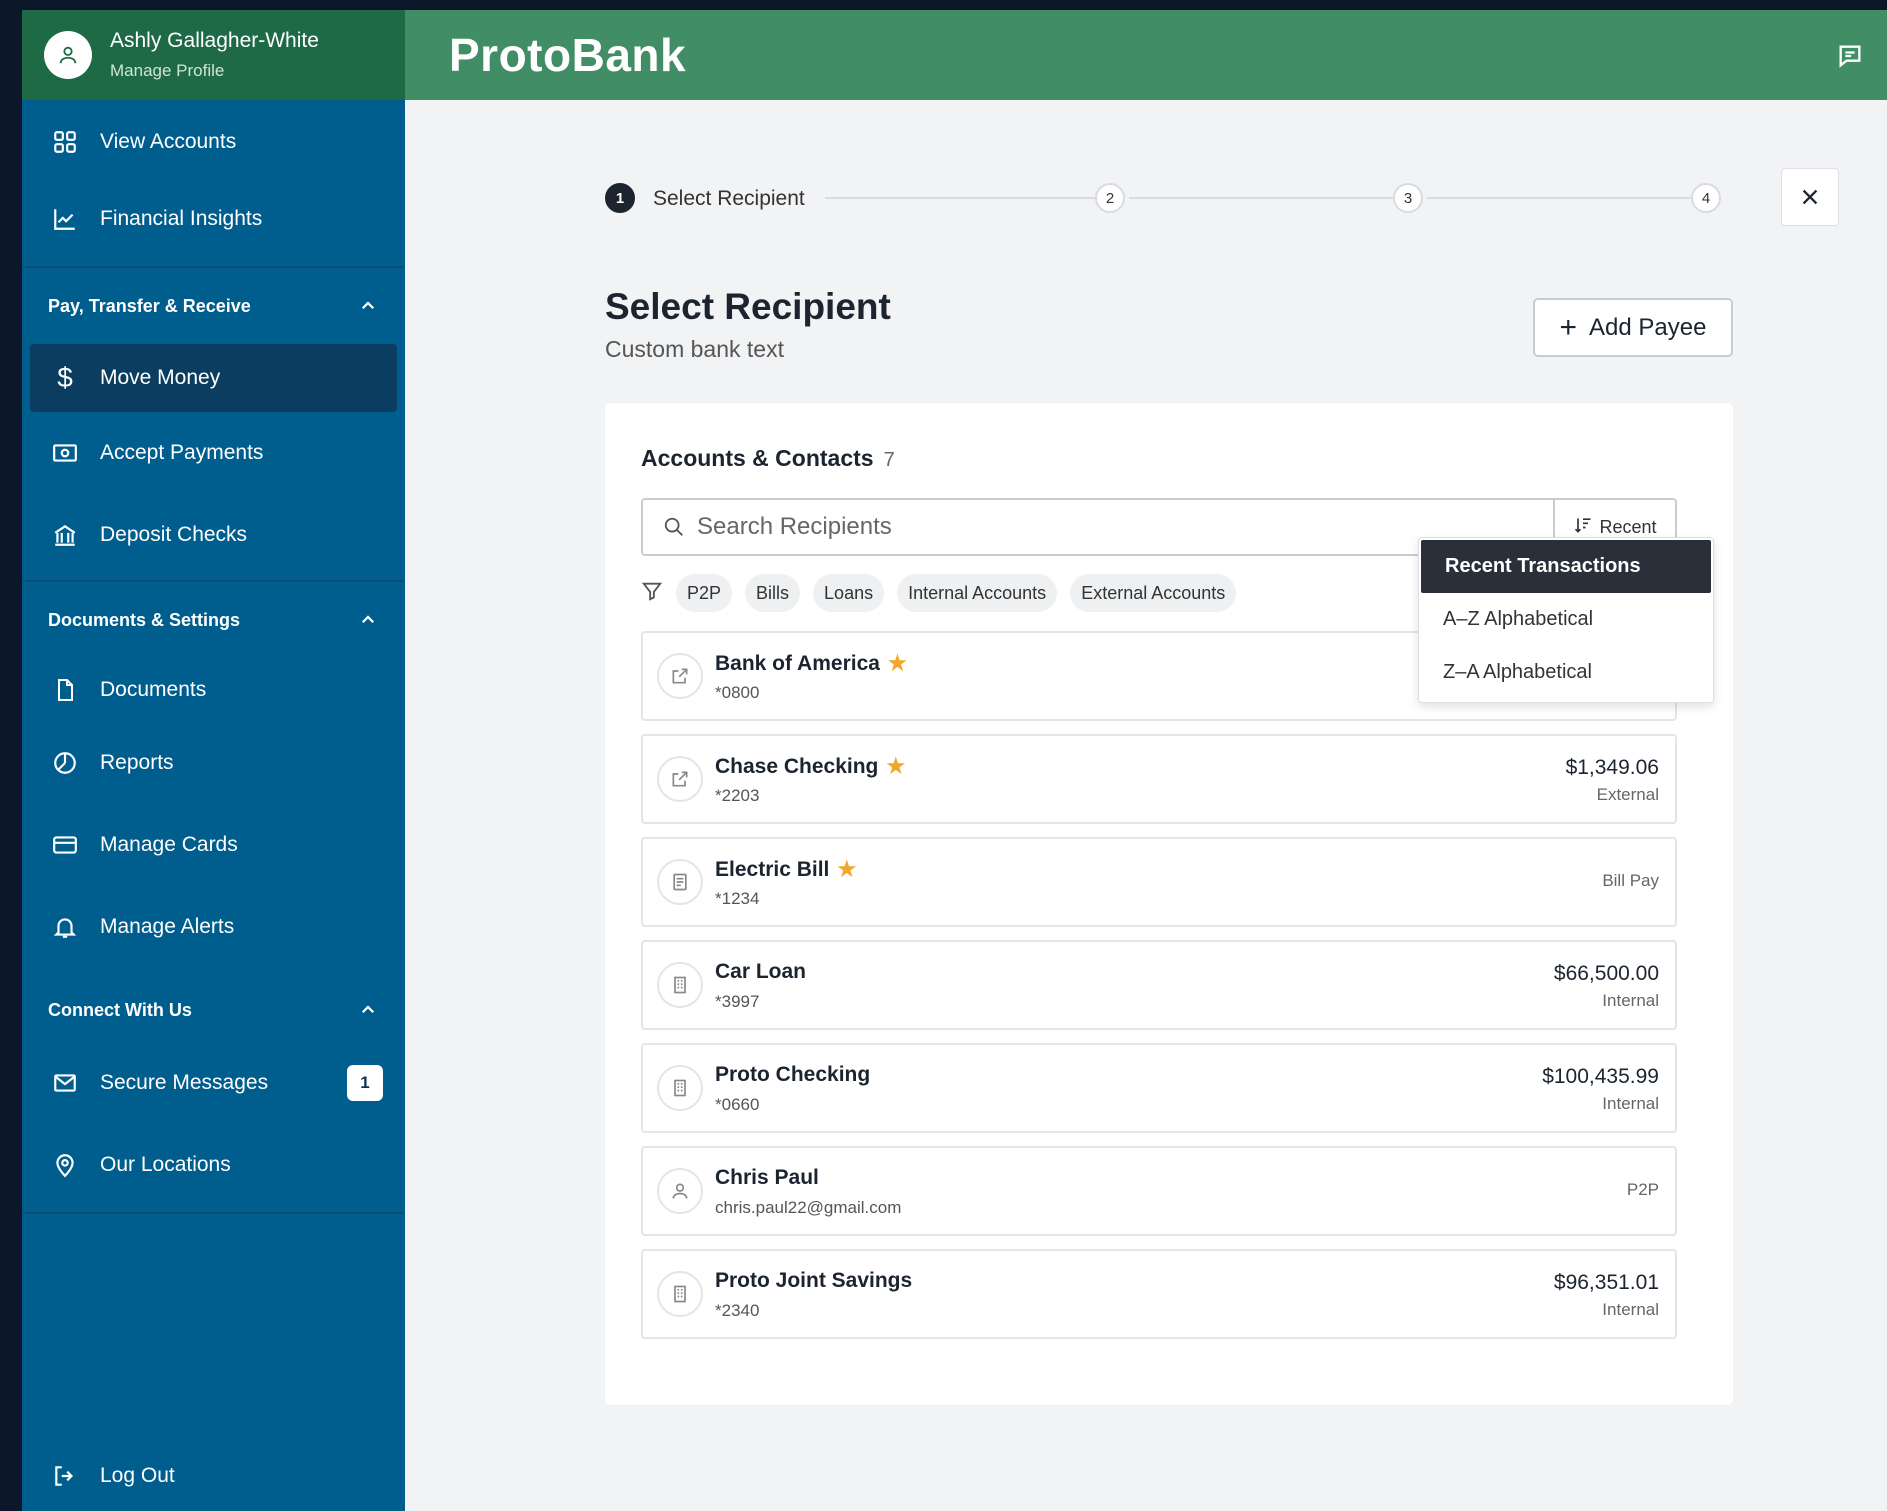  Describe the element at coordinates (168, 141) in the screenshot. I see `sidebar-item-label: View Accounts` at that location.